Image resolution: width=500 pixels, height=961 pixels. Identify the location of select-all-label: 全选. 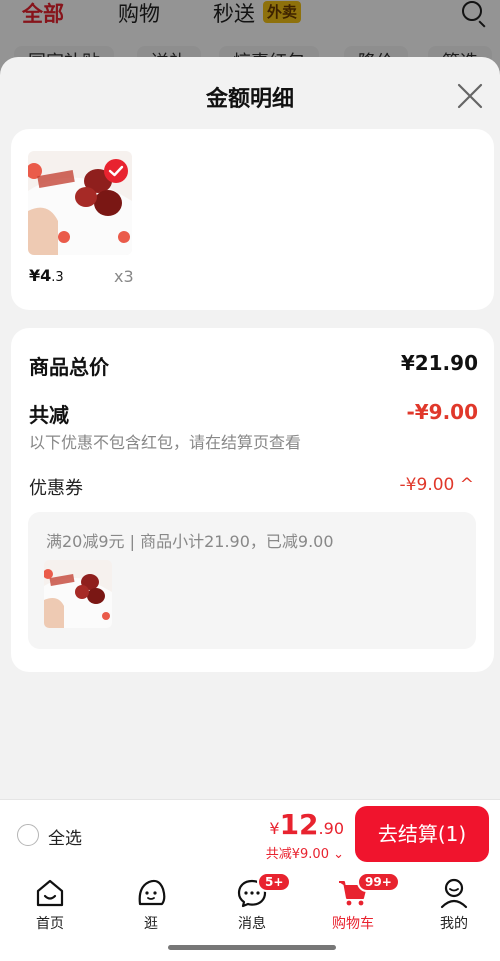
(65, 836).